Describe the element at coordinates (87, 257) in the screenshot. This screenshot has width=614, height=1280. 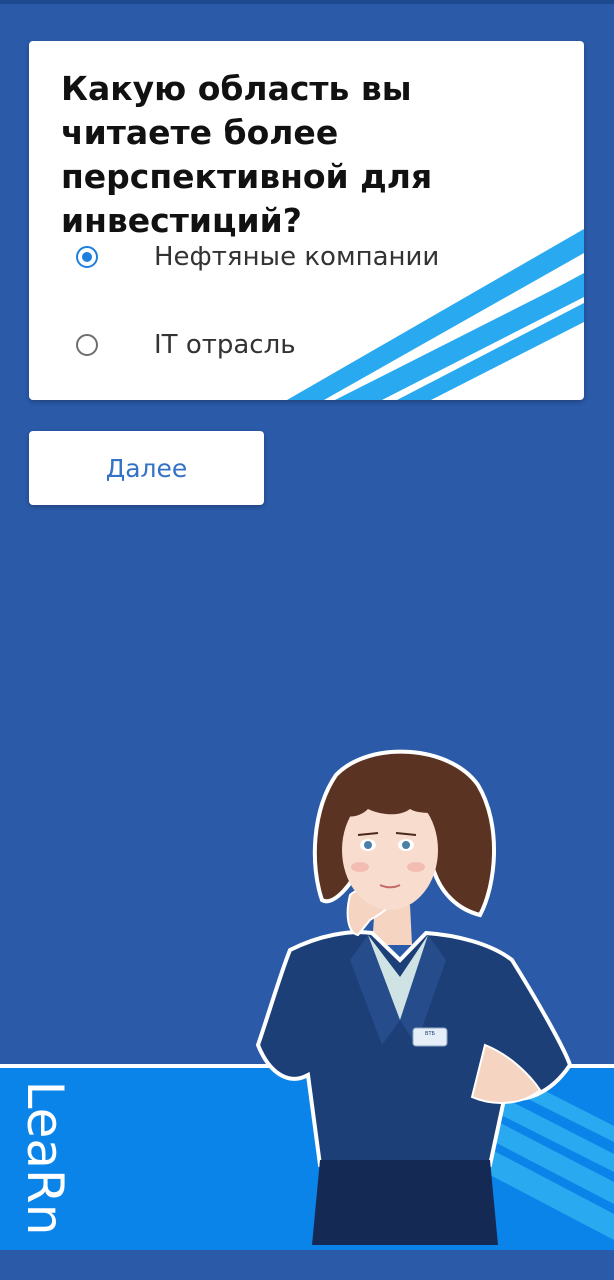
I see `radio-selected-icon` at that location.